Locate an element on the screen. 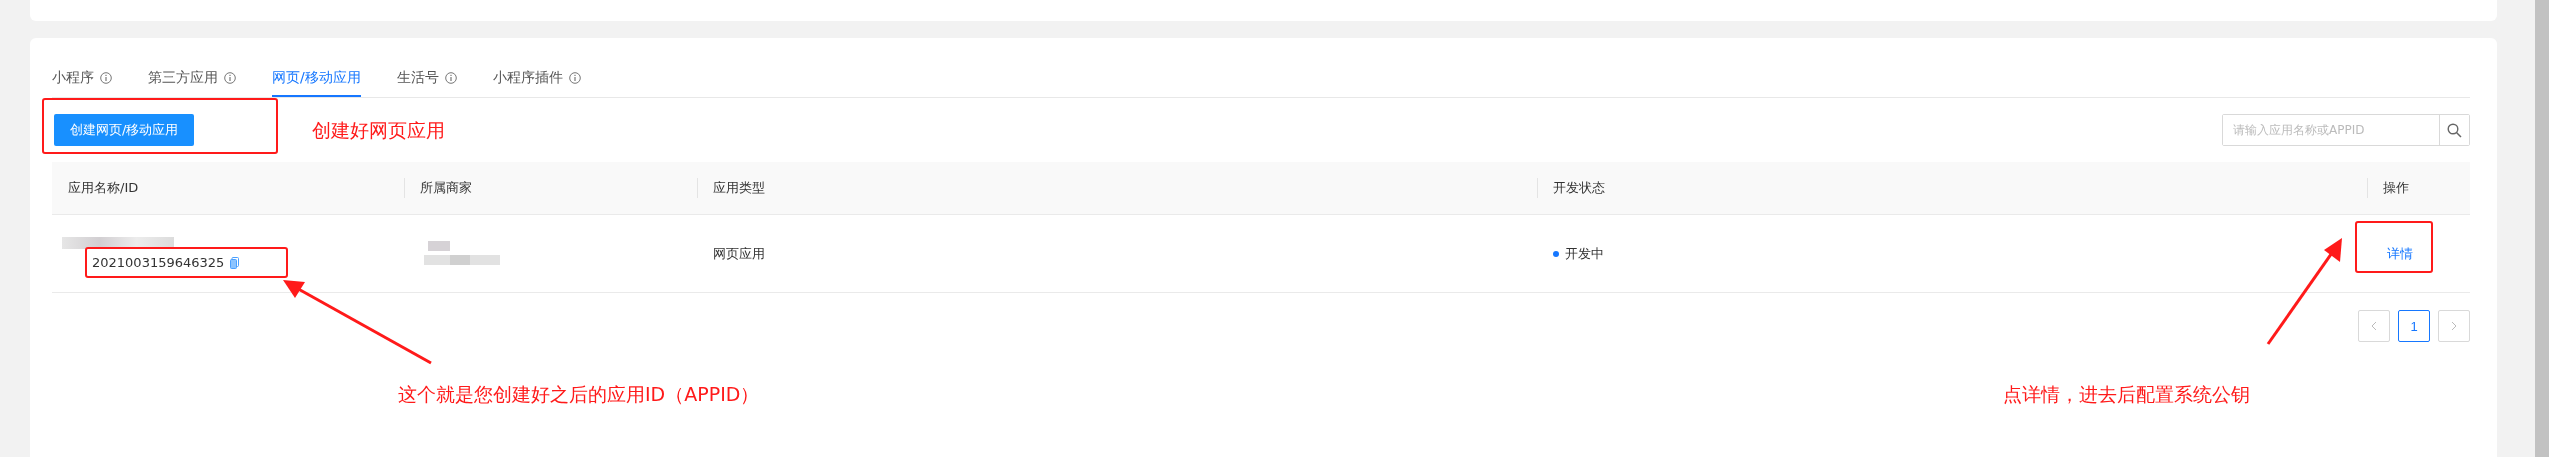 The height and width of the screenshot is (457, 2549). chevron-right-icon is located at coordinates (2454, 326).